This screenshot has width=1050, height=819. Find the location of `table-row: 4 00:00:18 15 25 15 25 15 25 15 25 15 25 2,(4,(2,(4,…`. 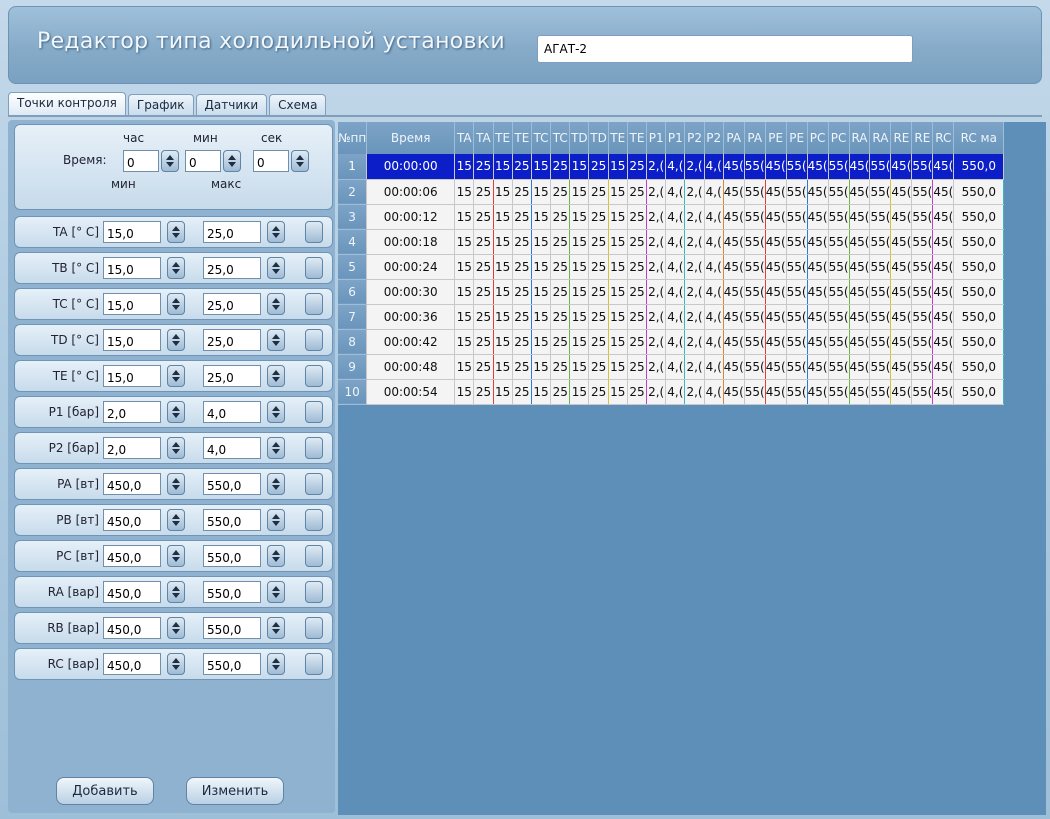

table-row: 4 00:00:18 15 25 15 25 15 25 15 25 15 25 2,(4,(2,(4,… is located at coordinates (671, 242).